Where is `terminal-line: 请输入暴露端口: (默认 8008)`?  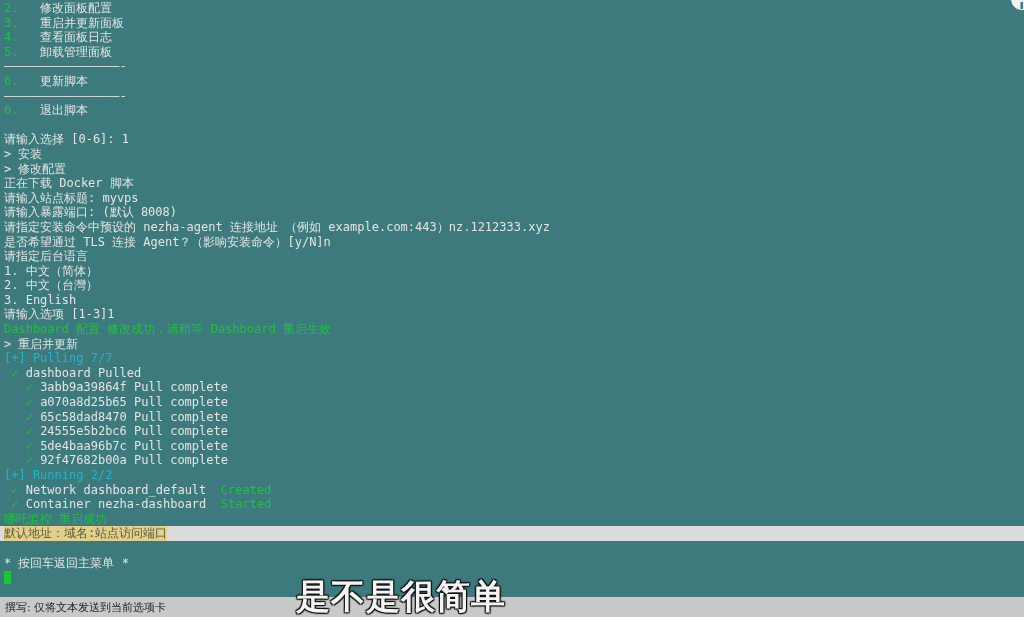
terminal-line: 请输入暴露端口: (默认 8008) is located at coordinates (91, 212).